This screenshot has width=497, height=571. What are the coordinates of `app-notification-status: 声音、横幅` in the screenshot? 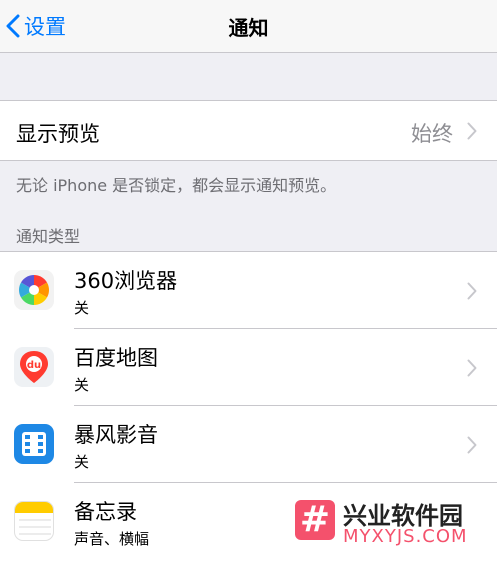 It's located at (112, 539).